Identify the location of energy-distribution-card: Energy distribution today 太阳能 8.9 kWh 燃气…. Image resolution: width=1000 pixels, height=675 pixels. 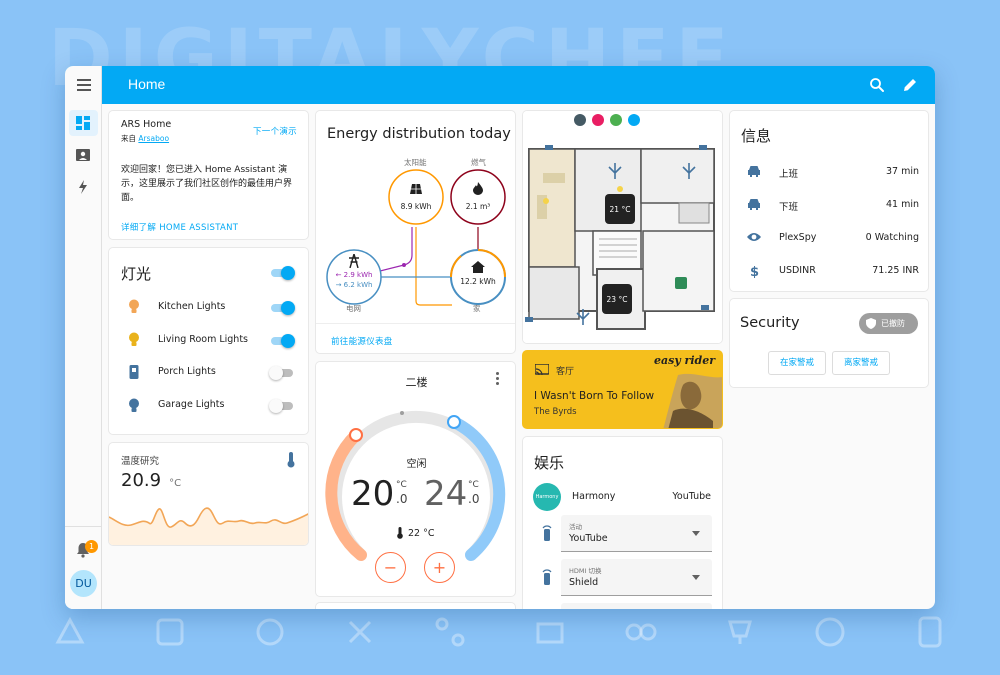
(415, 232).